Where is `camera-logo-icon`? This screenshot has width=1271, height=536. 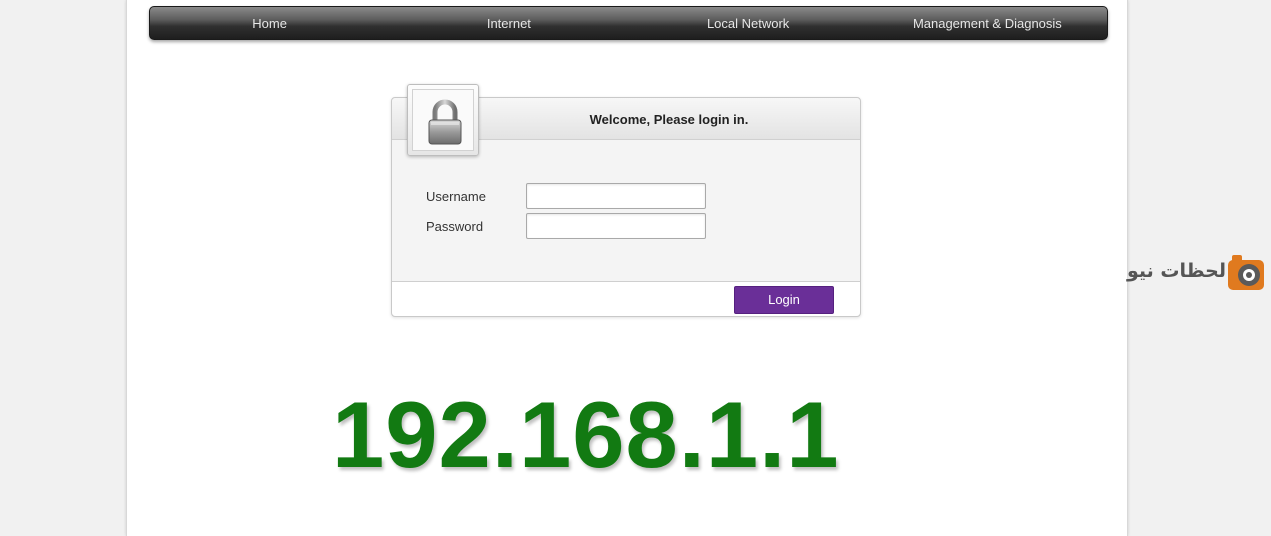 camera-logo-icon is located at coordinates (1246, 272).